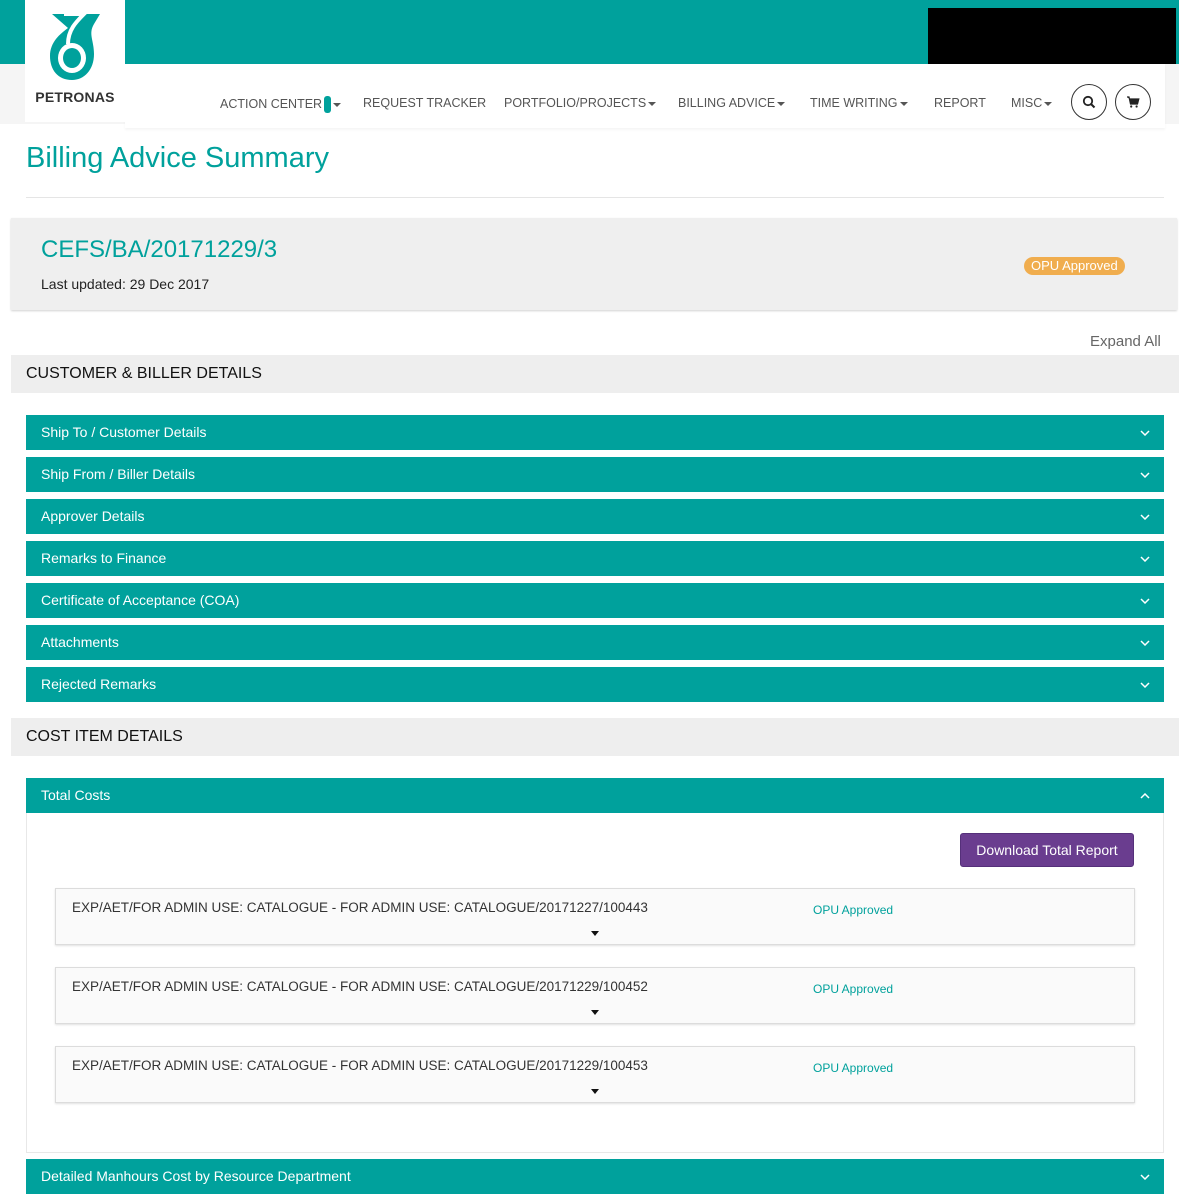 The width and height of the screenshot is (1179, 1201). I want to click on nav-request-tracker: REQUEST TRACKER, so click(424, 103).